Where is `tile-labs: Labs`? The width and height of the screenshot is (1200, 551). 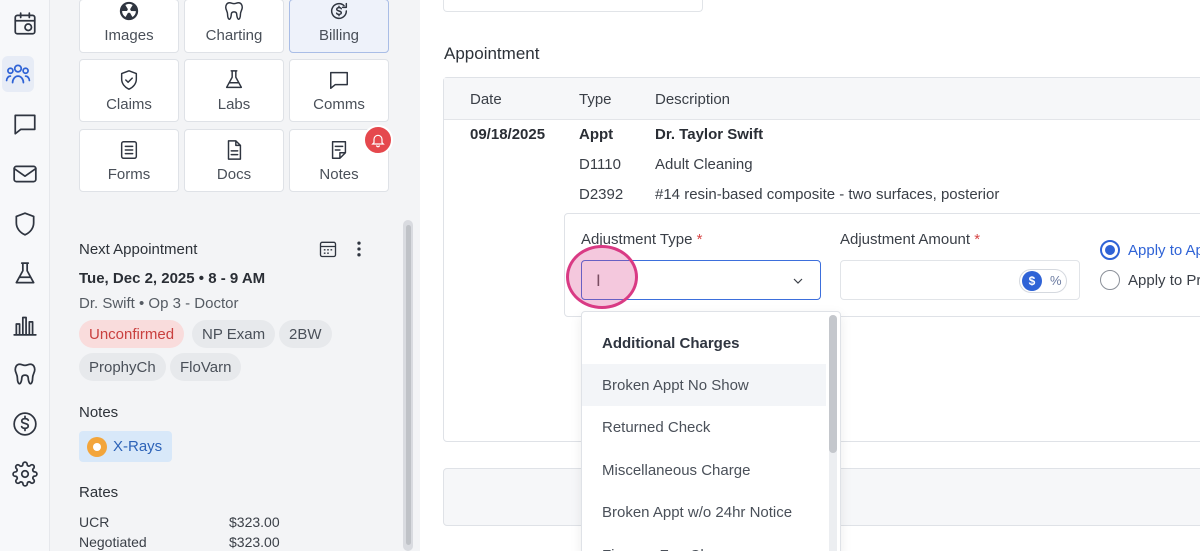 tile-labs: Labs is located at coordinates (234, 90).